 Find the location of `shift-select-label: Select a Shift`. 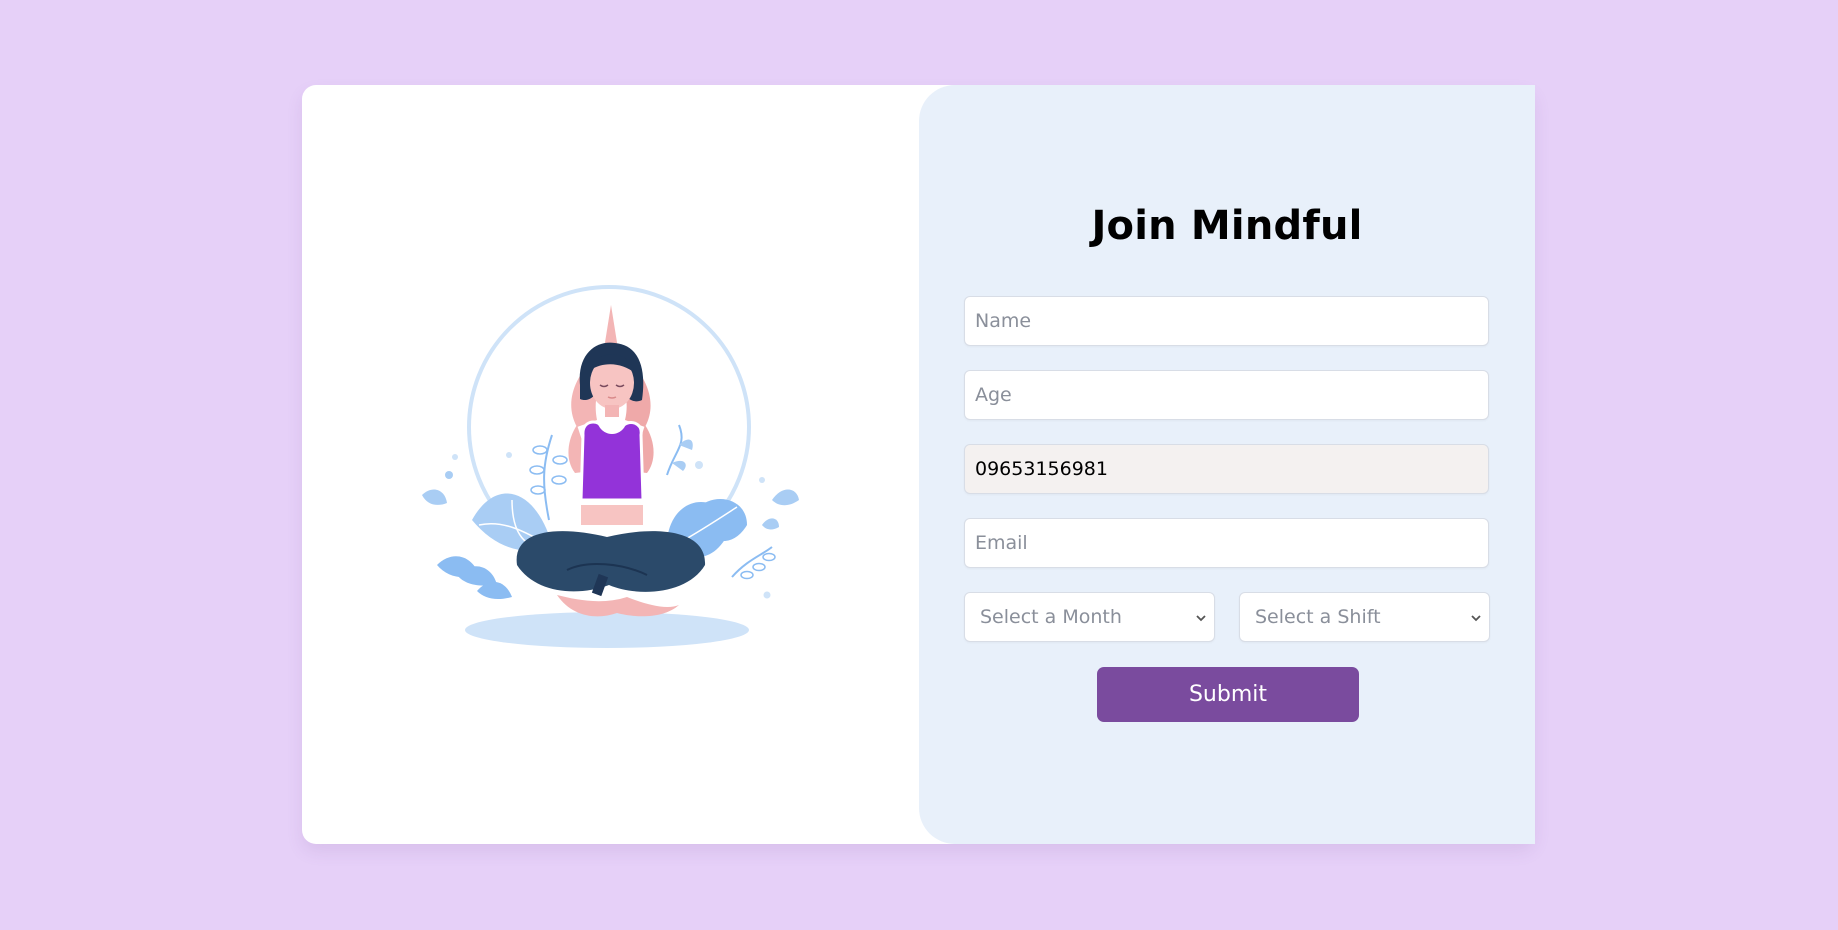

shift-select-label: Select a Shift is located at coordinates (1318, 617).